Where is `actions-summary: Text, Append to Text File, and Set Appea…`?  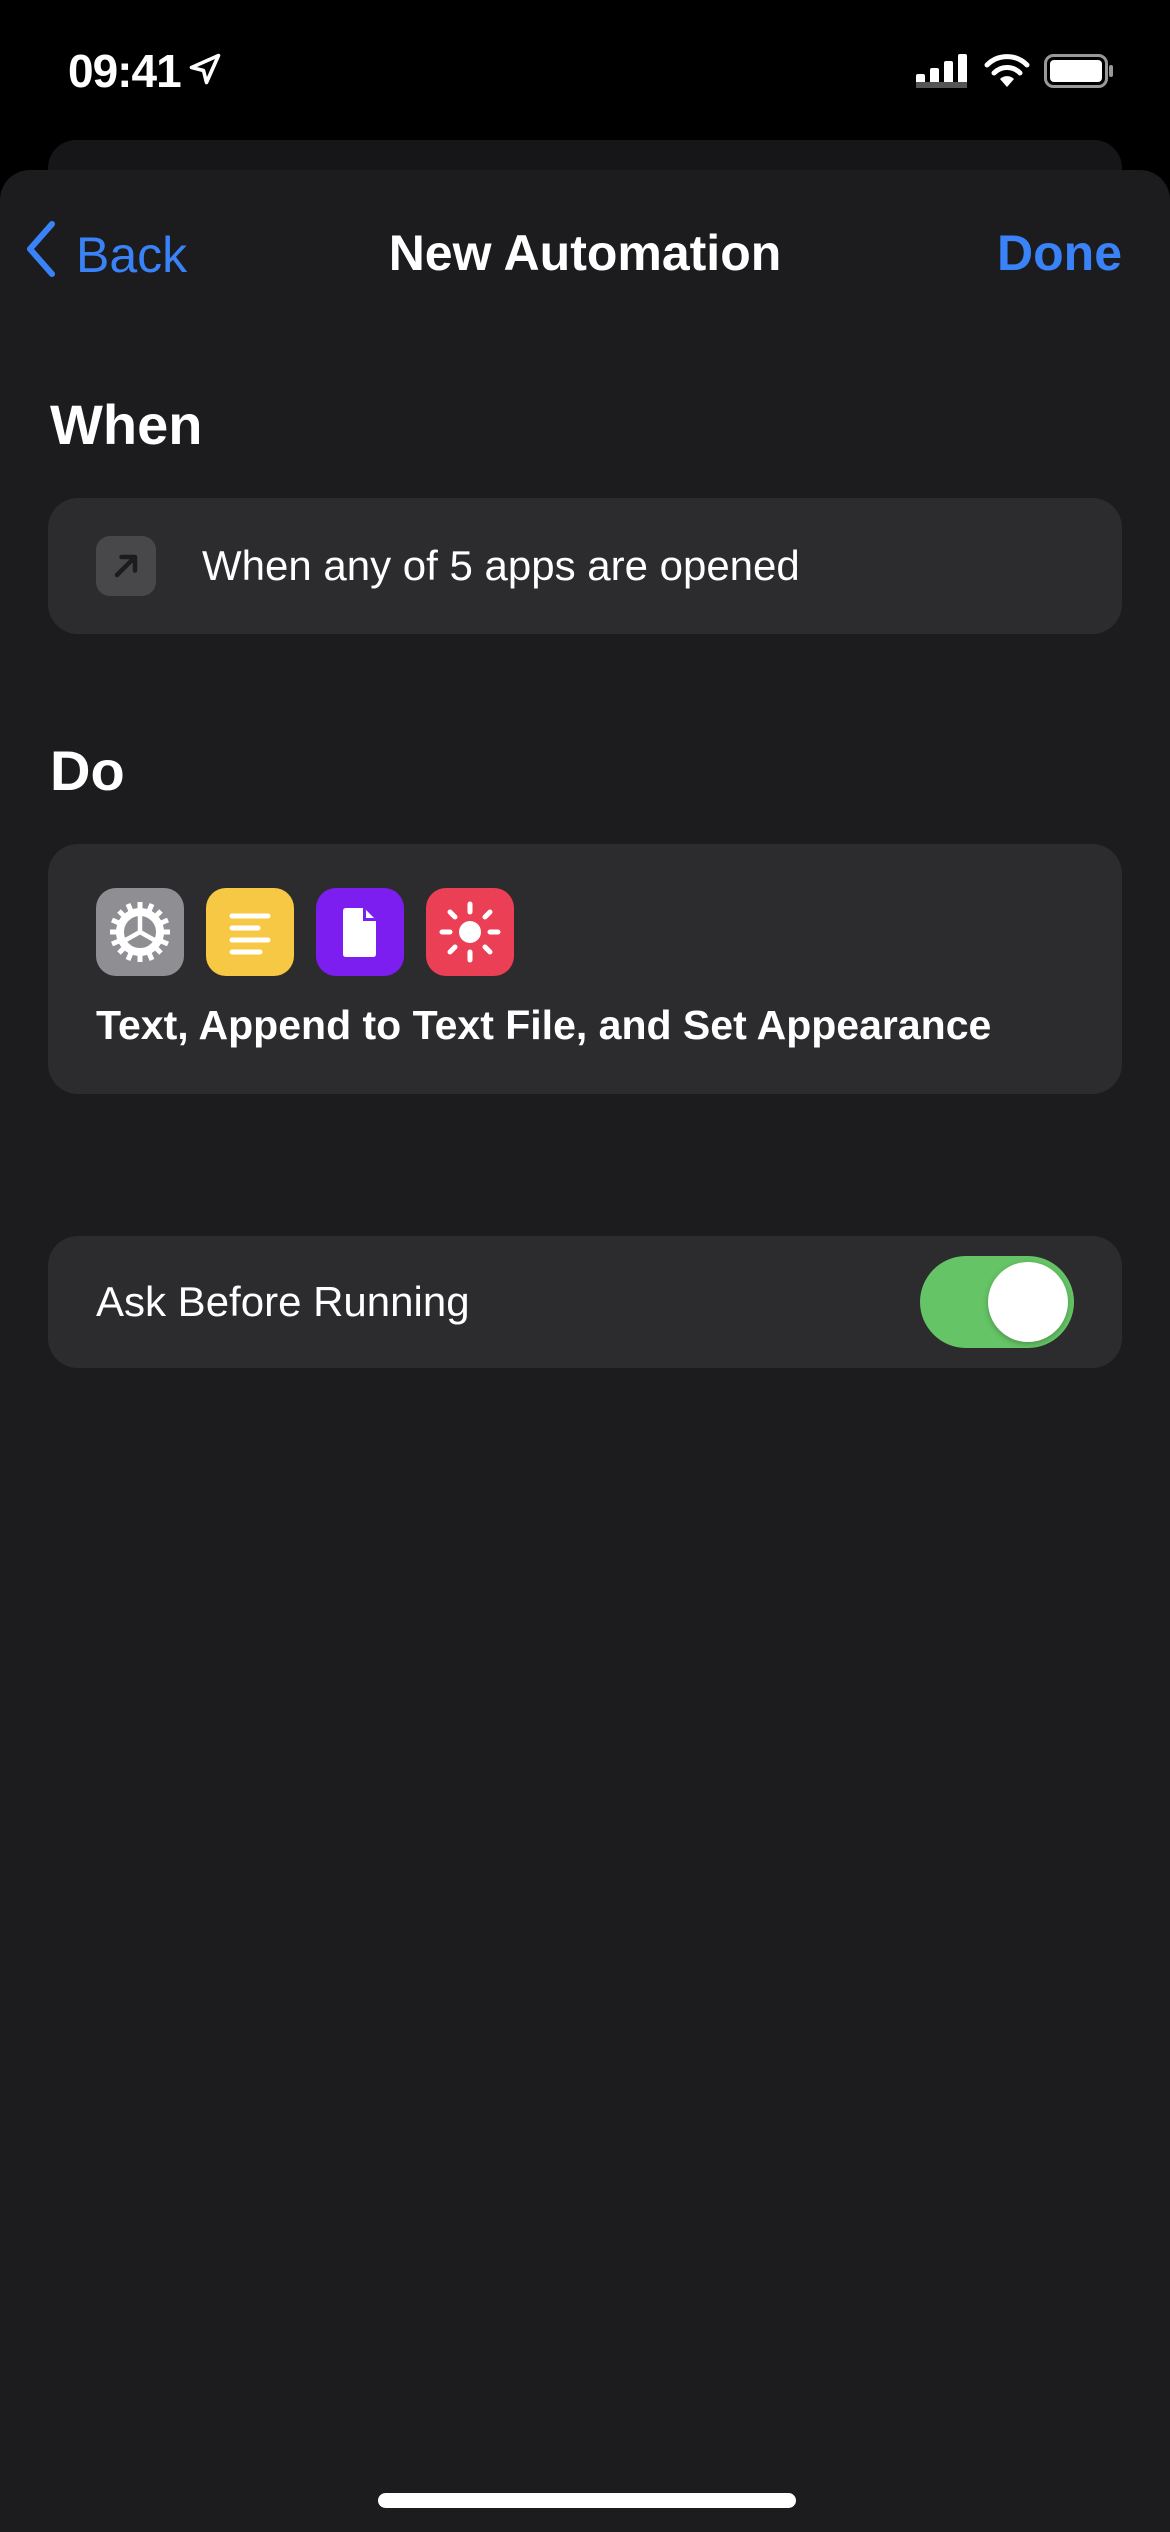 actions-summary: Text, Append to Text File, and Set Appea… is located at coordinates (544, 1025).